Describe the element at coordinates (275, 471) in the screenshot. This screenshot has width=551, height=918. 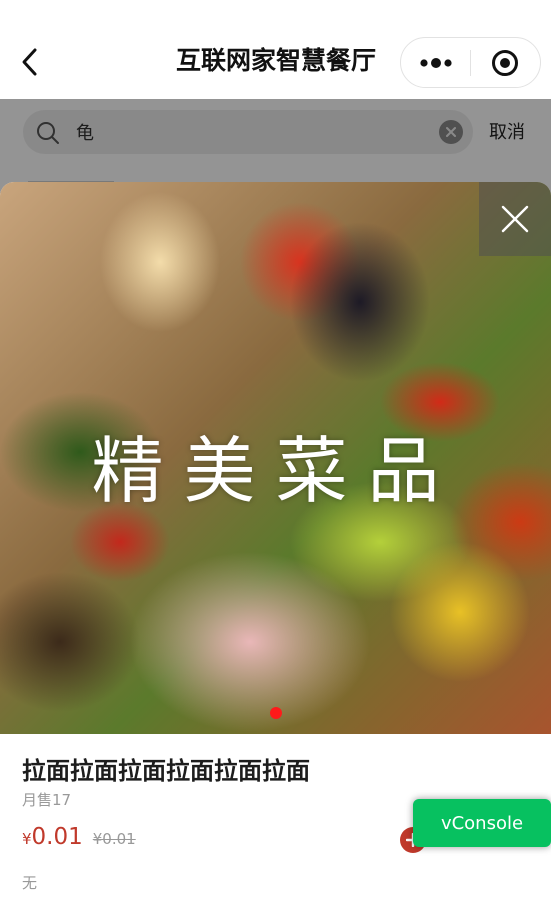
I see `banner-text: 精美菜品` at that location.